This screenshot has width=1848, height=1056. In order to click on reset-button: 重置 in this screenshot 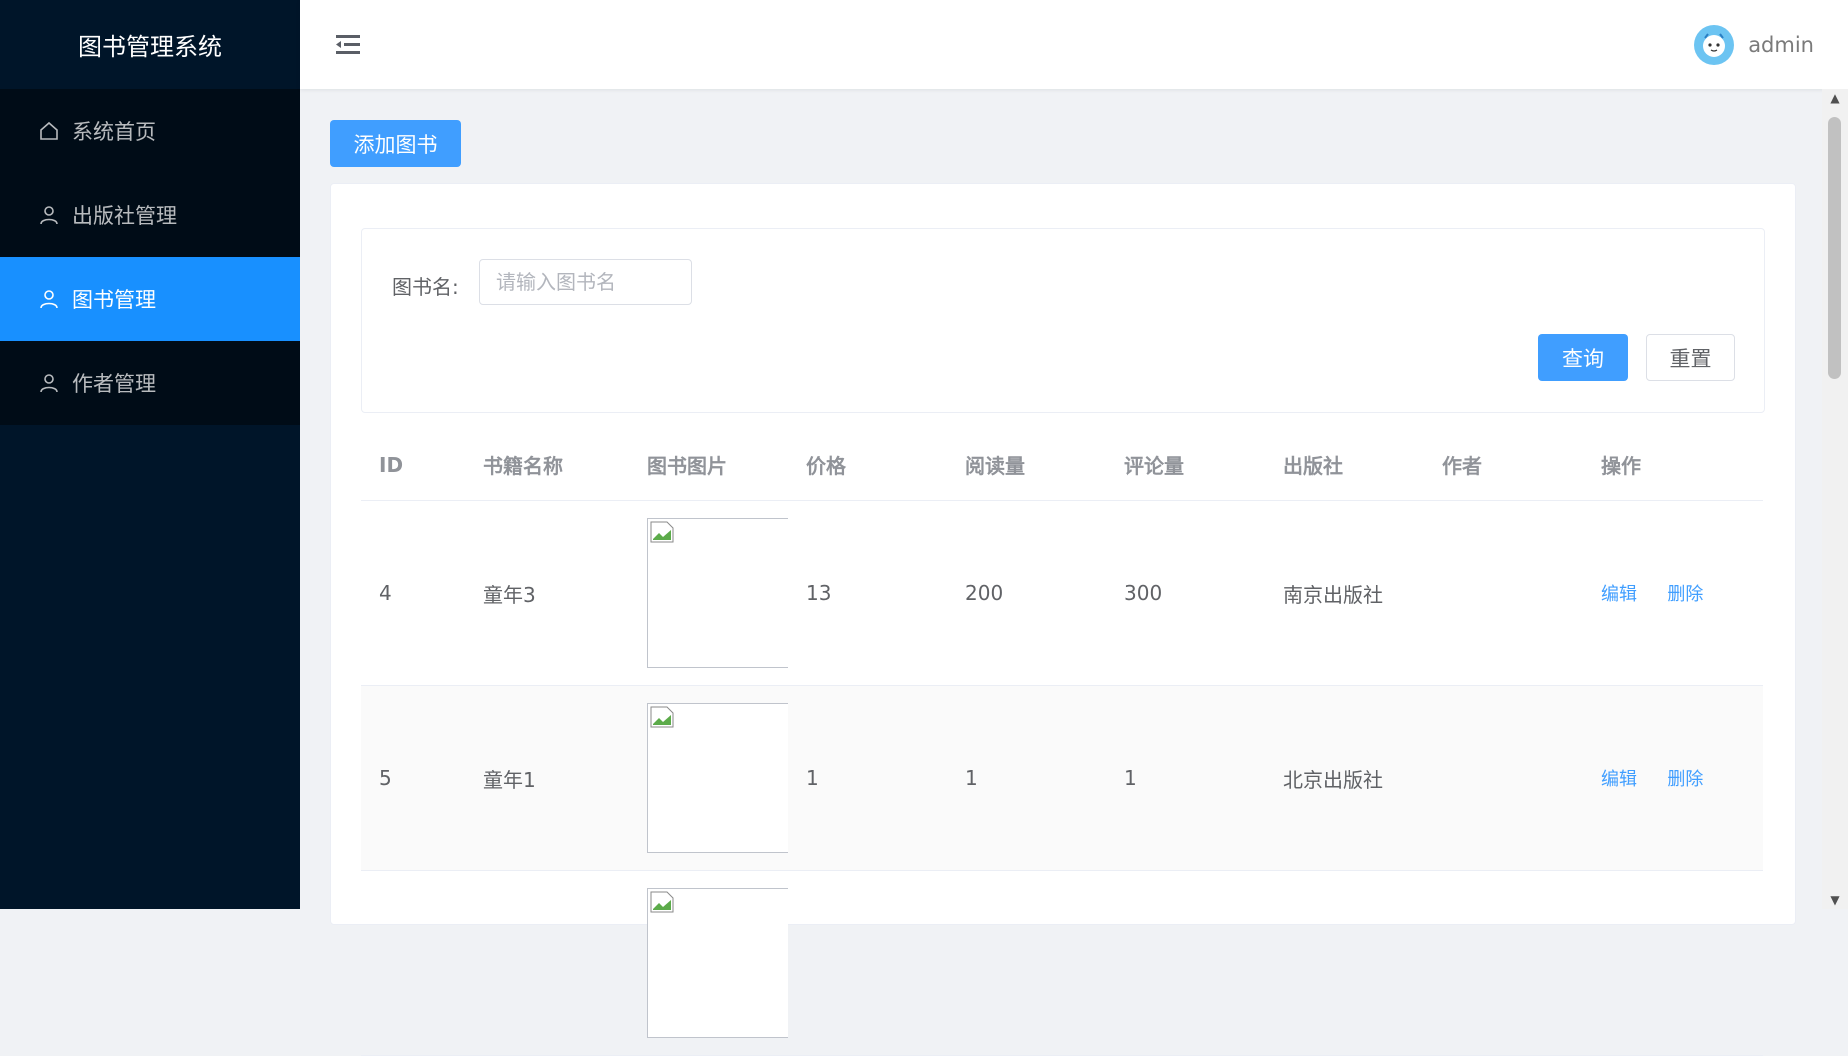, I will do `click(1690, 357)`.